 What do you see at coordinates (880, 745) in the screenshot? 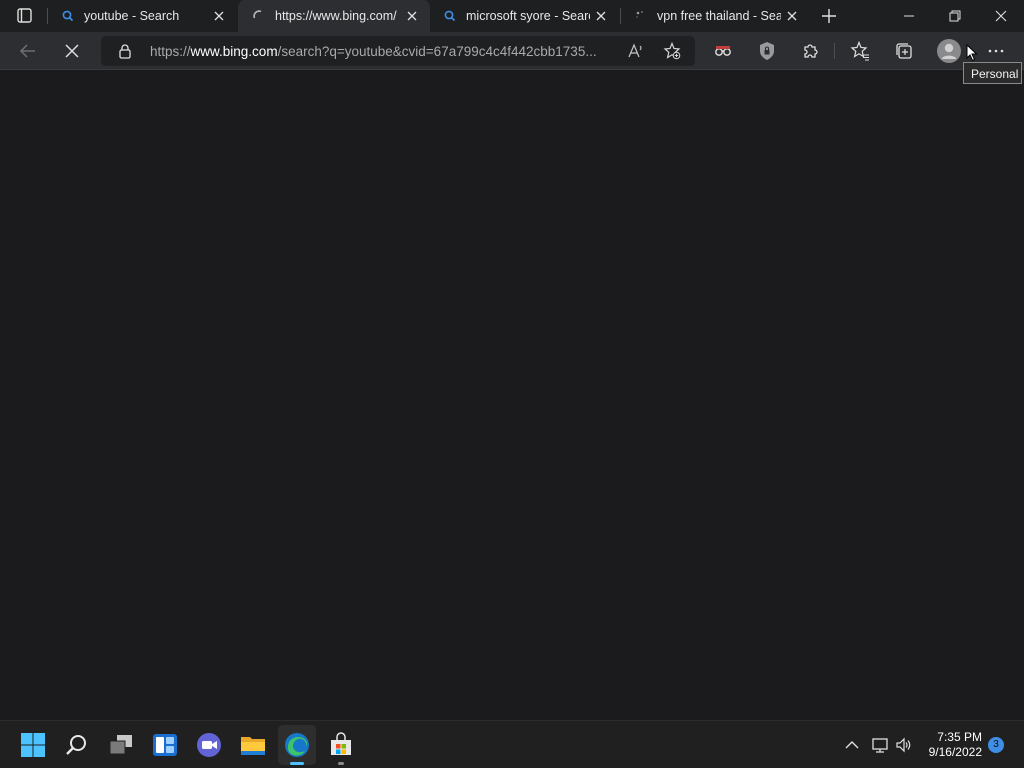
I see `network-icon` at bounding box center [880, 745].